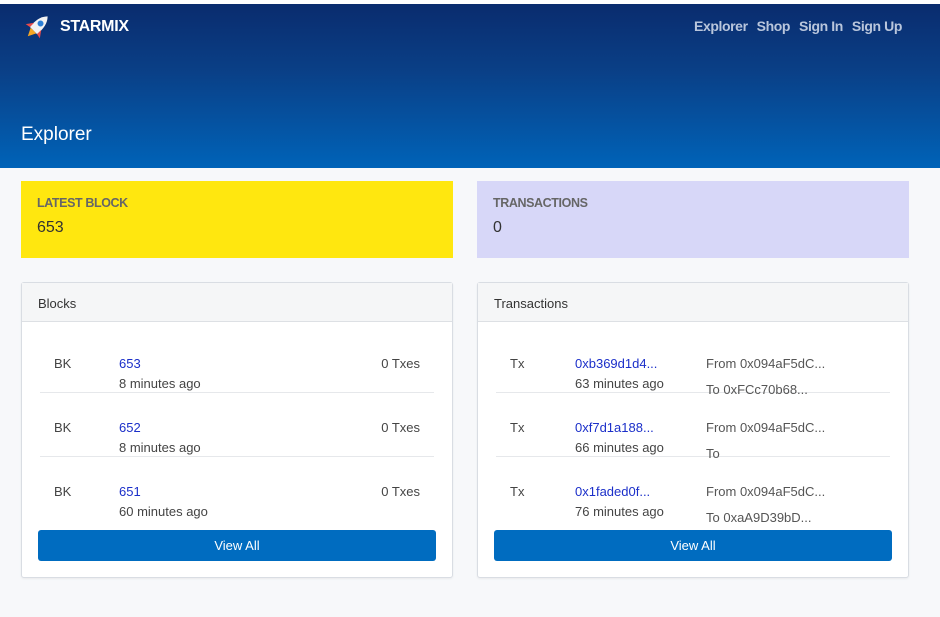 Image resolution: width=940 pixels, height=617 pixels. Describe the element at coordinates (130, 427) in the screenshot. I see `block-number-link: 652` at that location.